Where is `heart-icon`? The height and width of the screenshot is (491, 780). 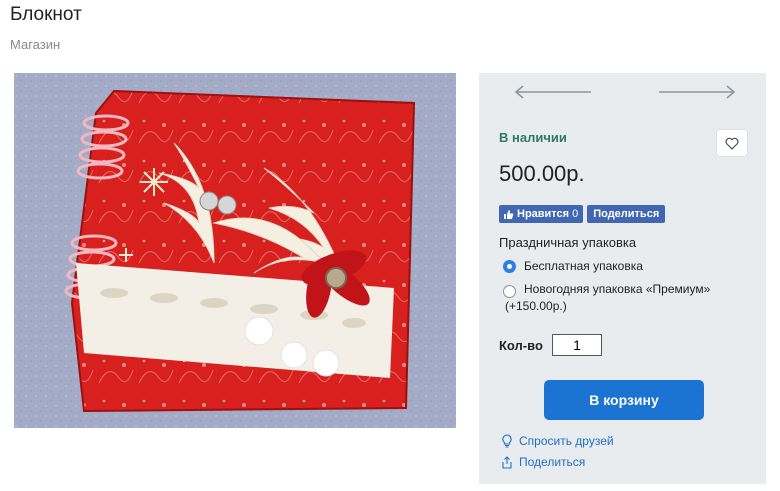
heart-icon is located at coordinates (732, 143).